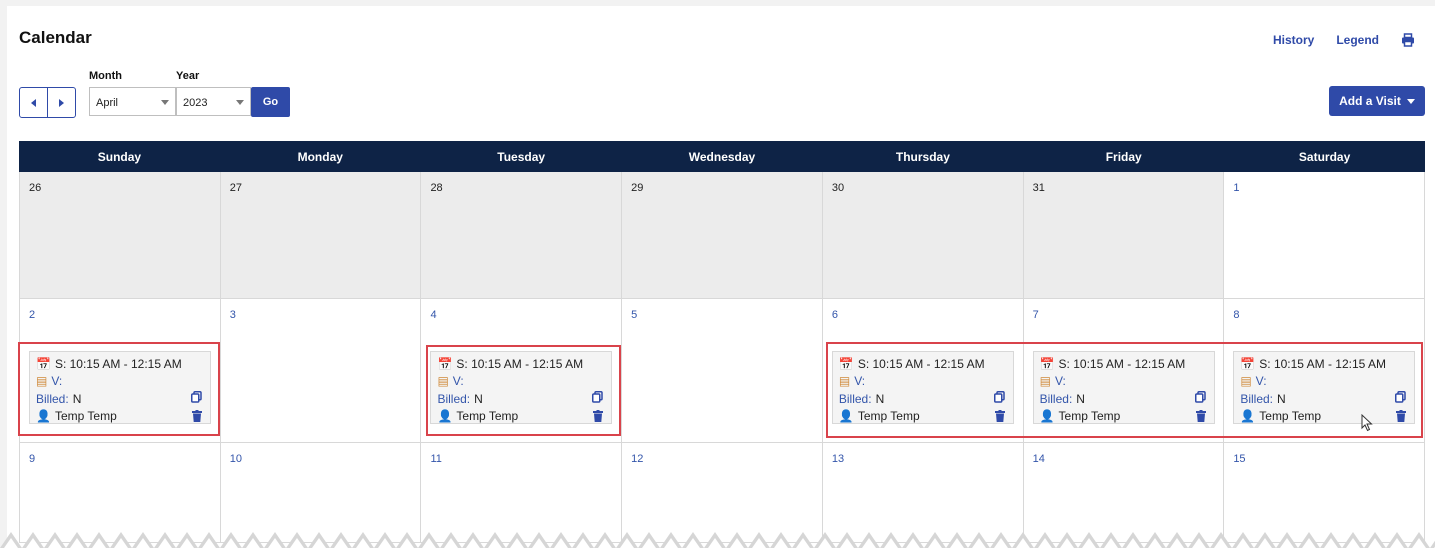 The width and height of the screenshot is (1435, 548). What do you see at coordinates (522, 235) in the screenshot?
I see `day-cell: 28` at bounding box center [522, 235].